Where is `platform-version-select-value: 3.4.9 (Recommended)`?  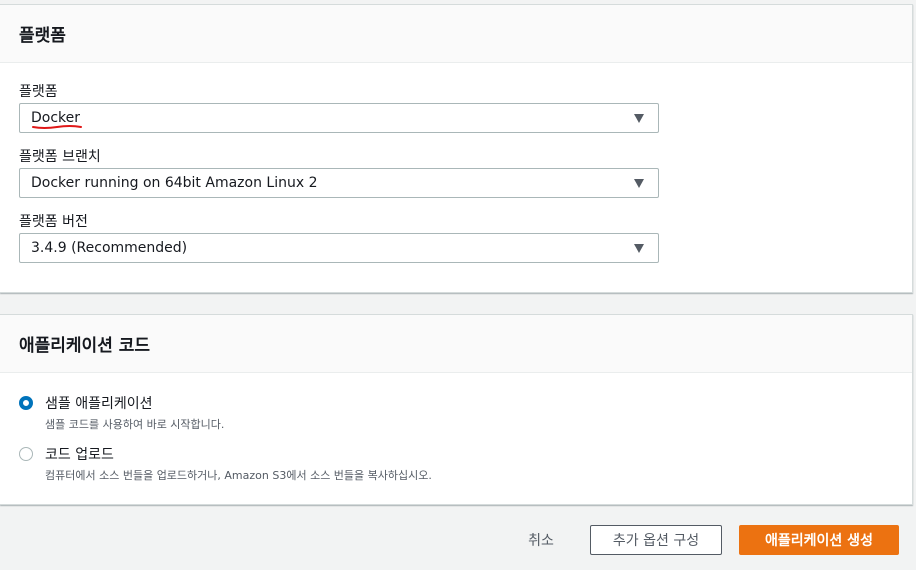 platform-version-select-value: 3.4.9 (Recommended) is located at coordinates (109, 248).